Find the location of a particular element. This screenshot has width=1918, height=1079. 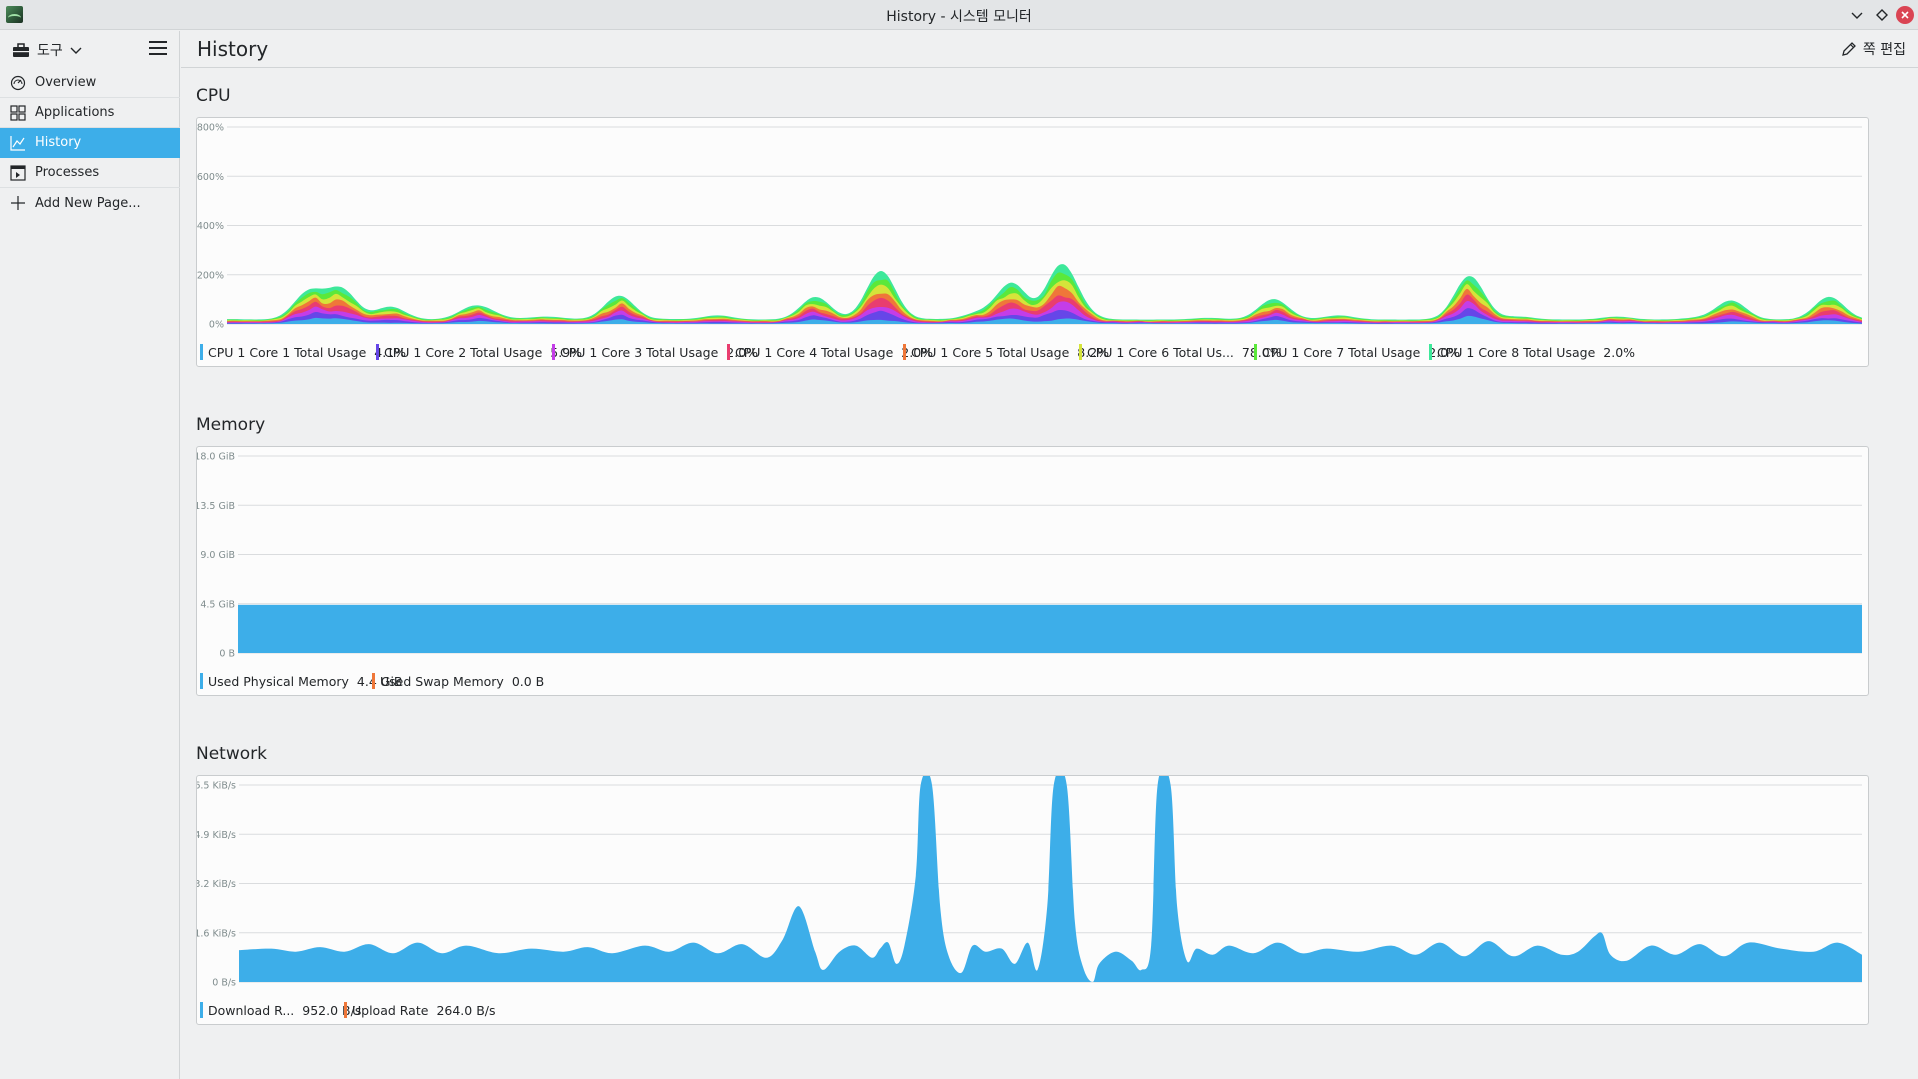

legend-label: CPU 1 Core 2 Total Usage is located at coordinates (463, 352).